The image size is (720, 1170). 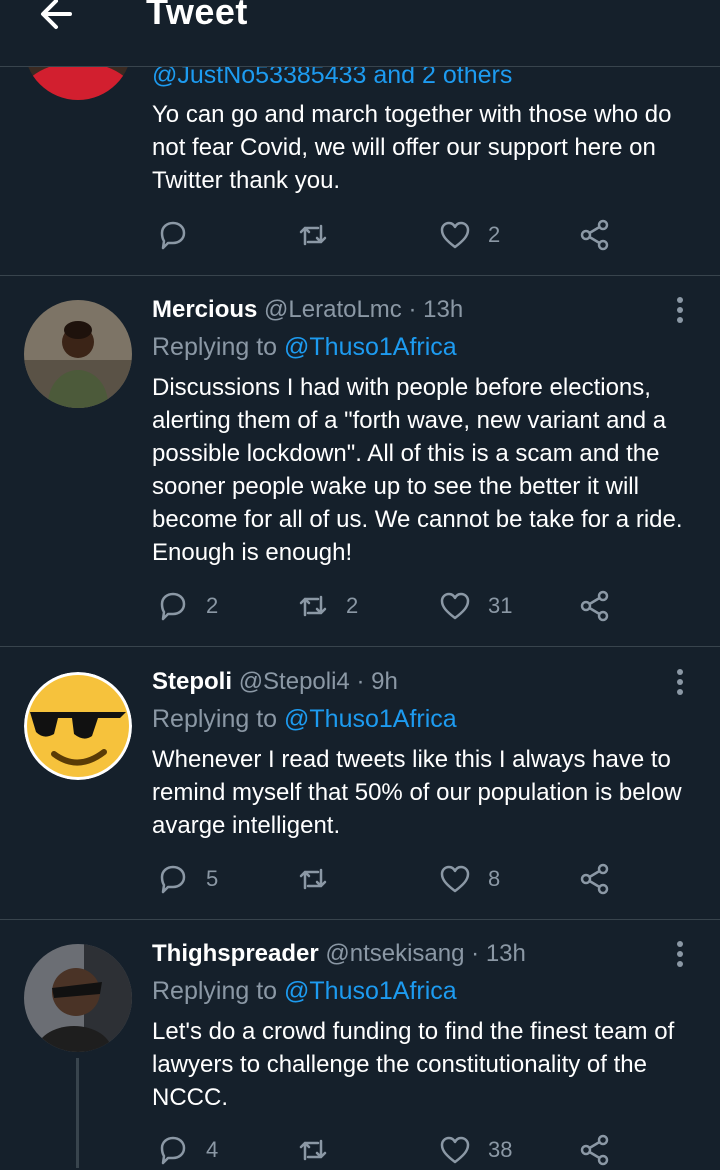 What do you see at coordinates (212, 605) in the screenshot?
I see `reply-count: 2` at bounding box center [212, 605].